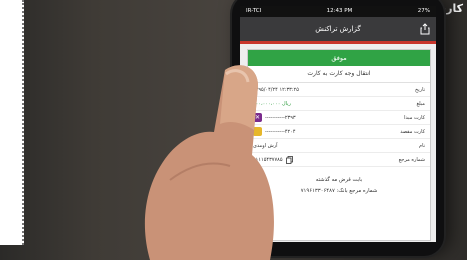 The width and height of the screenshot is (467, 260). Describe the element at coordinates (423, 11) in the screenshot. I see `battery-label: 27%` at that location.